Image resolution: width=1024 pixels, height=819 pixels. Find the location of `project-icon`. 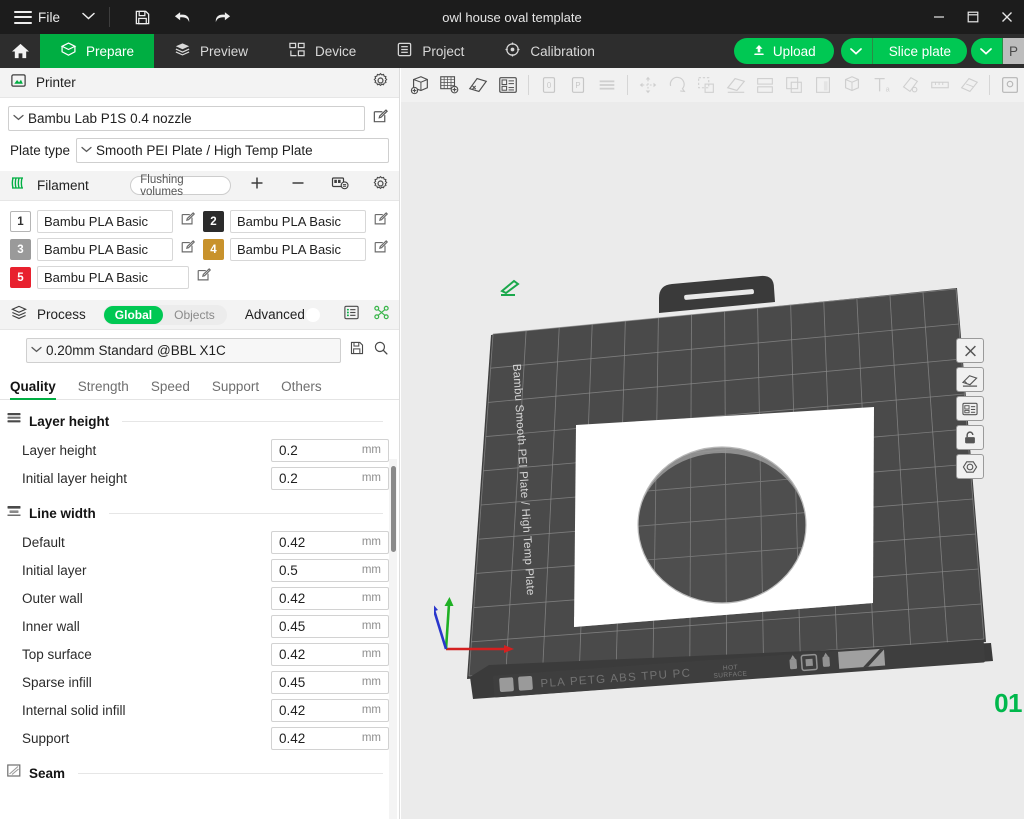

project-icon is located at coordinates (404, 51).